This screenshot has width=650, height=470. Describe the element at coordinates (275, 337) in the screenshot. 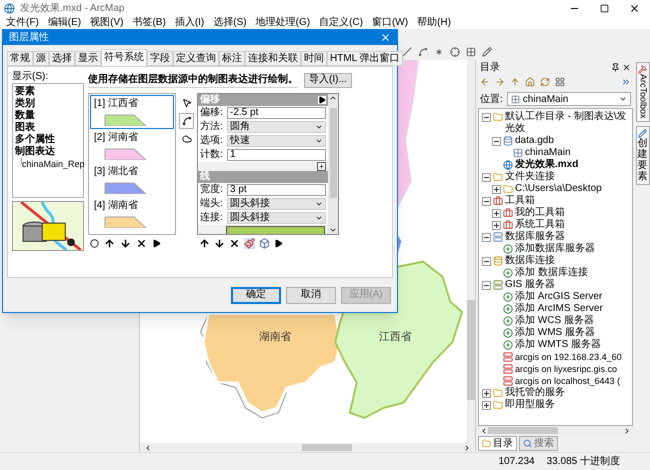

I see `province-label: 湖南省` at that location.